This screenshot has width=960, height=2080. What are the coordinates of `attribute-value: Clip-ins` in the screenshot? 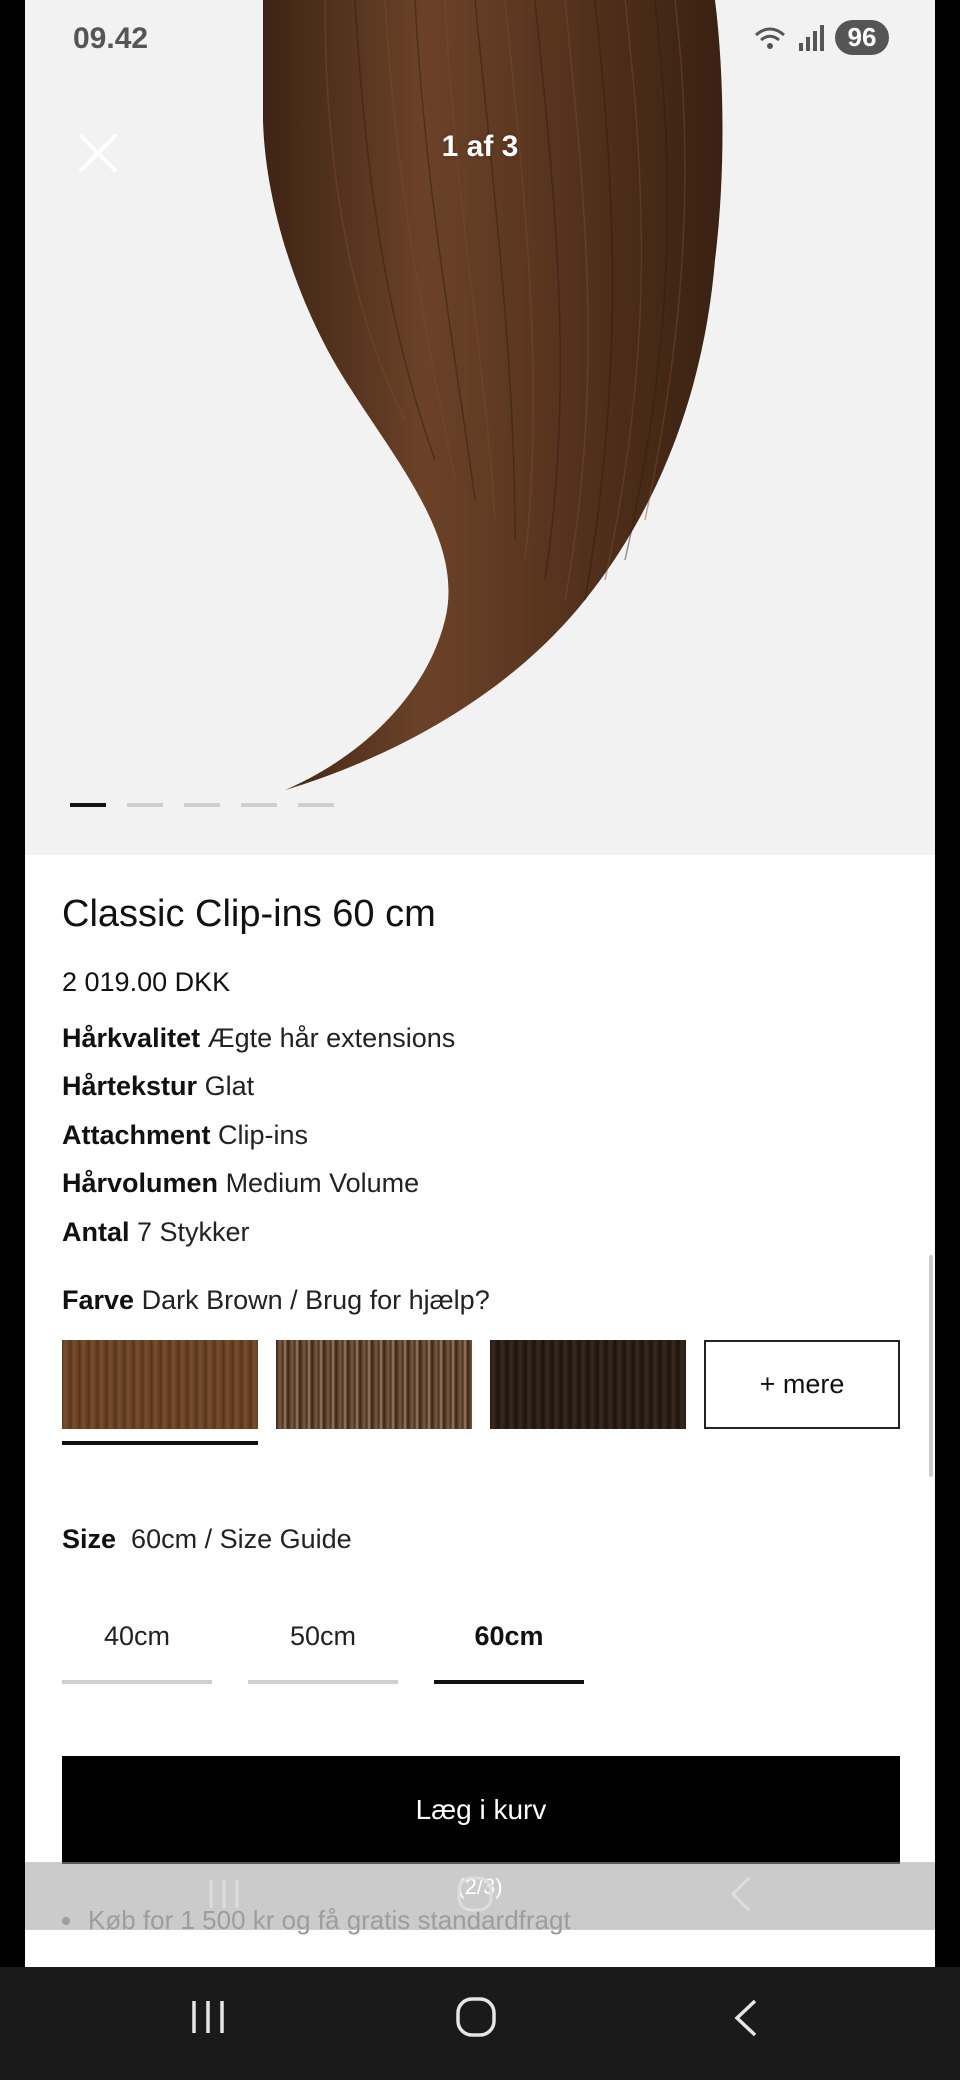 It's located at (263, 1135).